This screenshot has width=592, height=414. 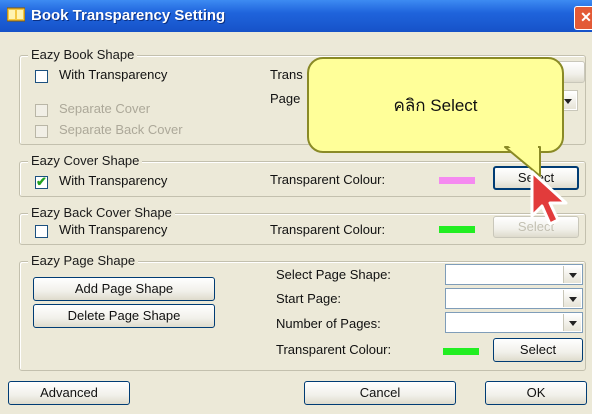 I want to click on window-title: Book Transparency Setting, so click(x=128, y=15).